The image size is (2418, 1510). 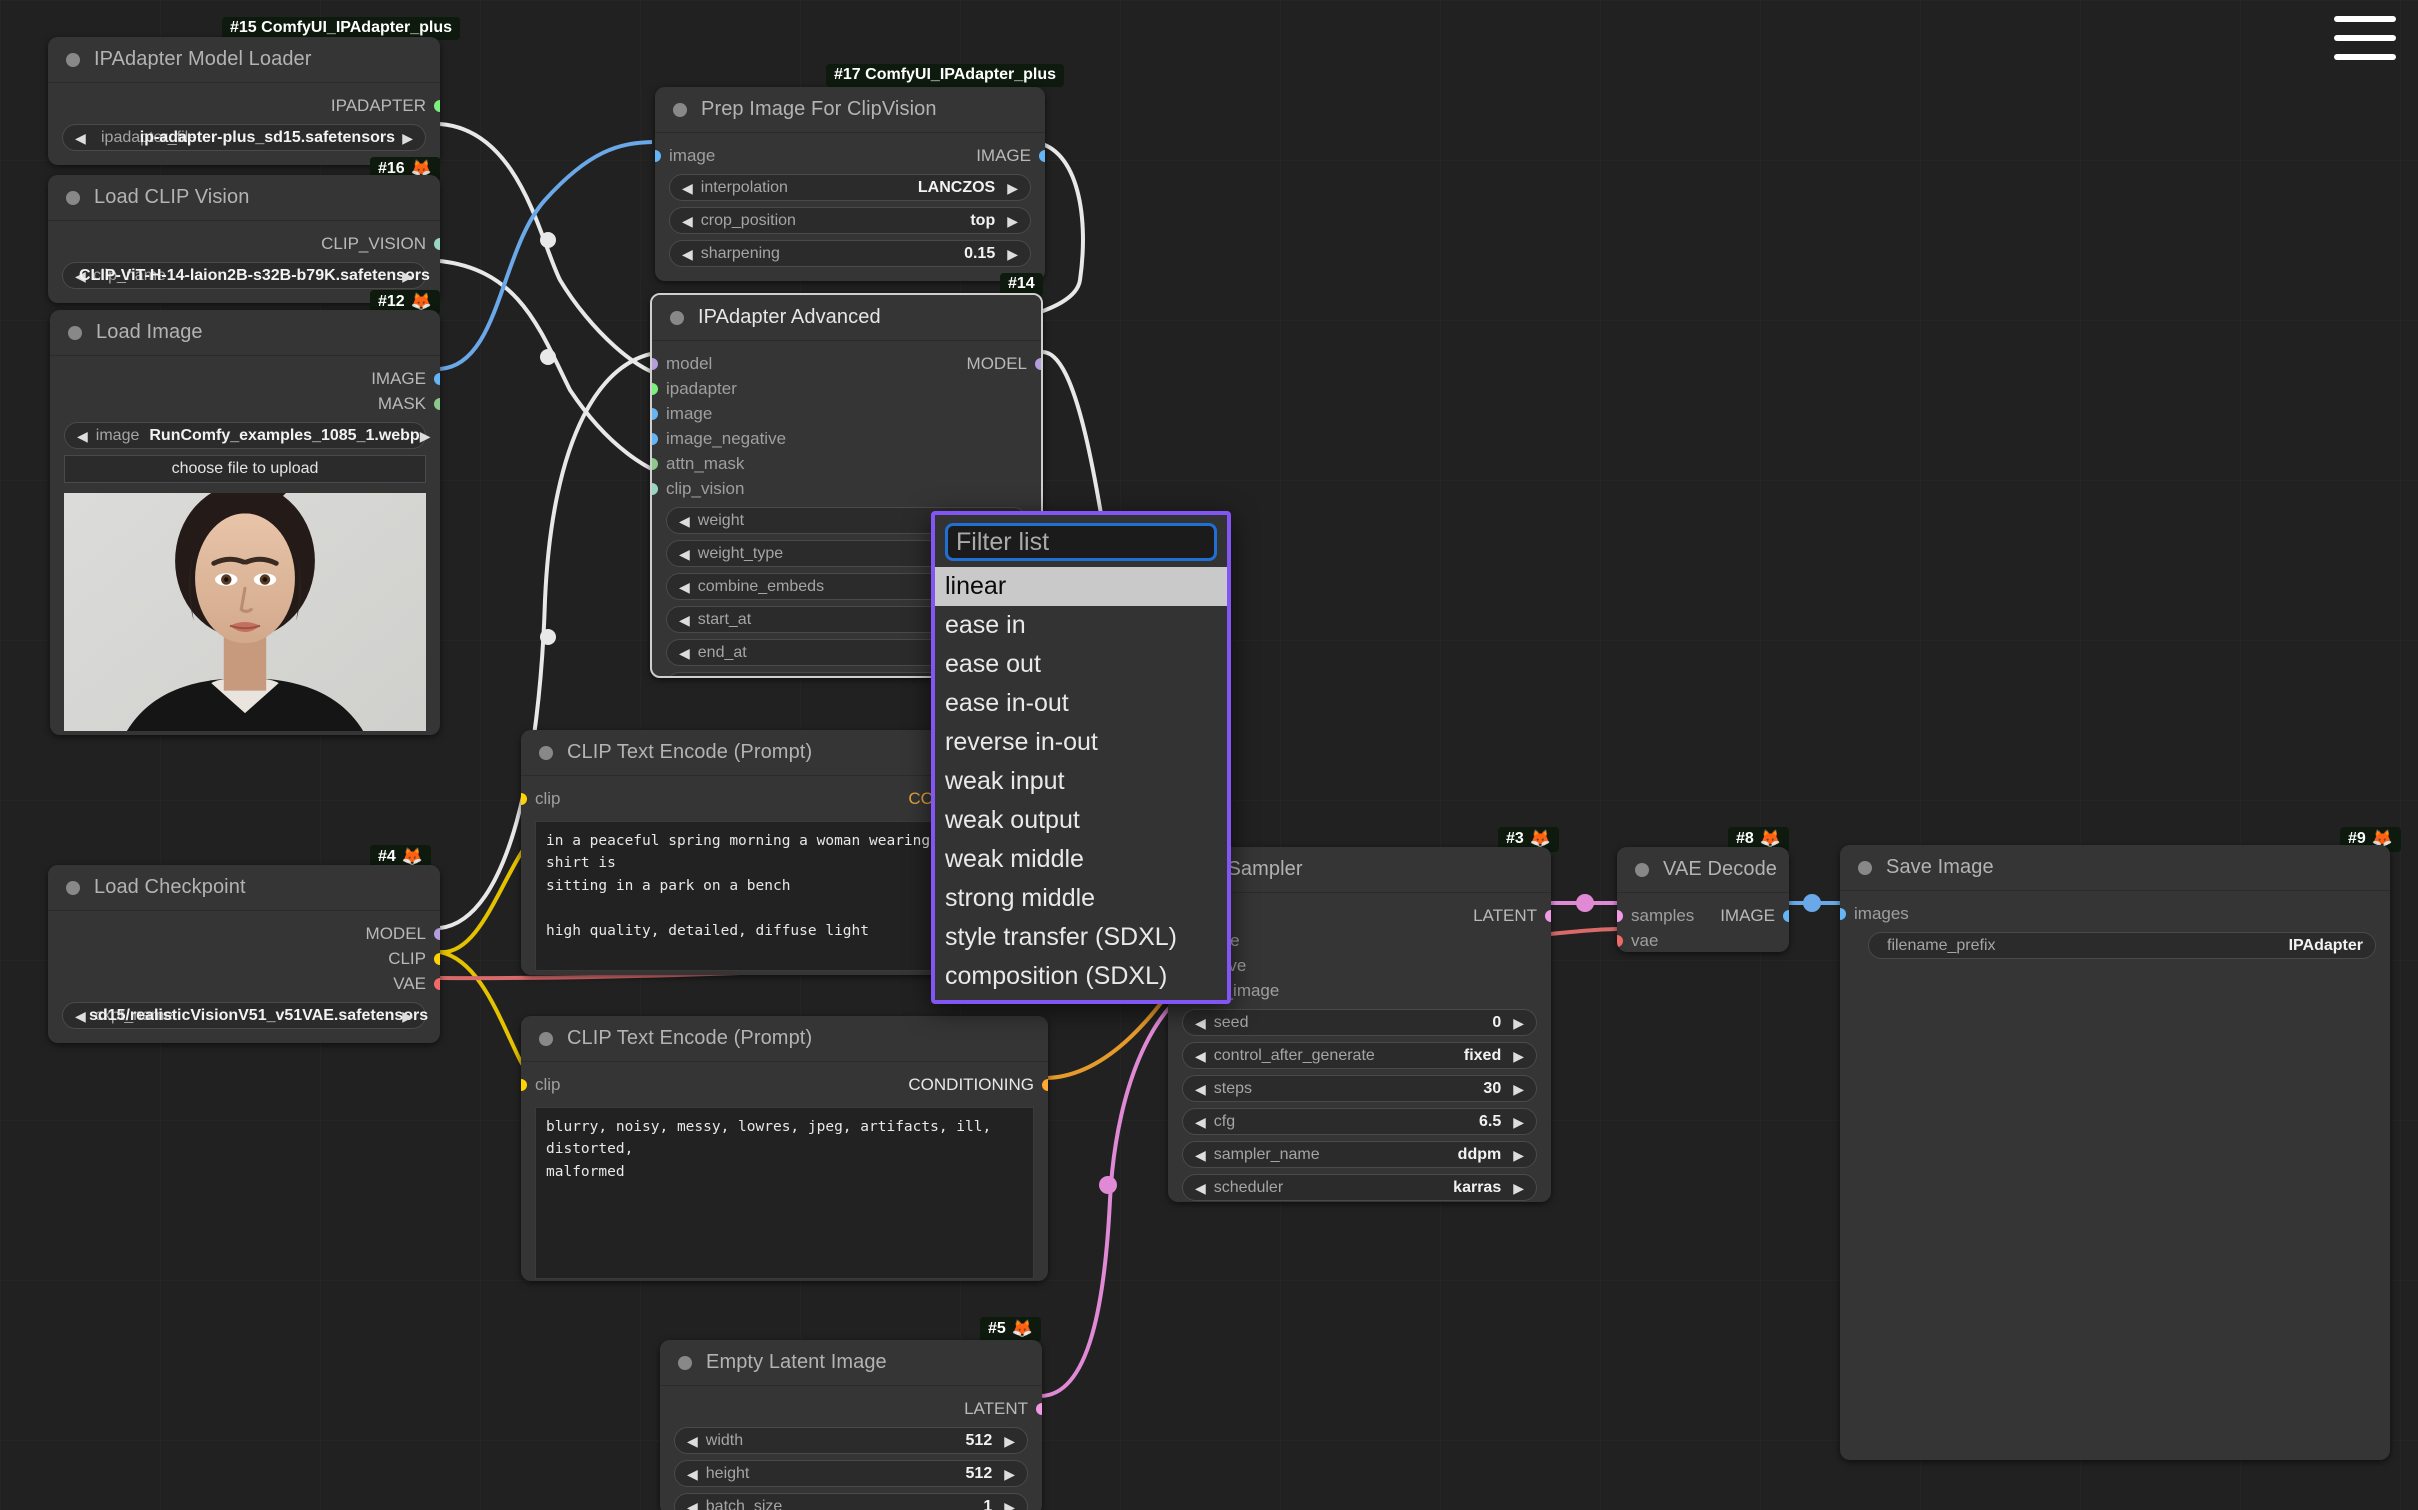 I want to click on output-slot-clip-vision: CLIP_VISION, so click(x=251, y=243).